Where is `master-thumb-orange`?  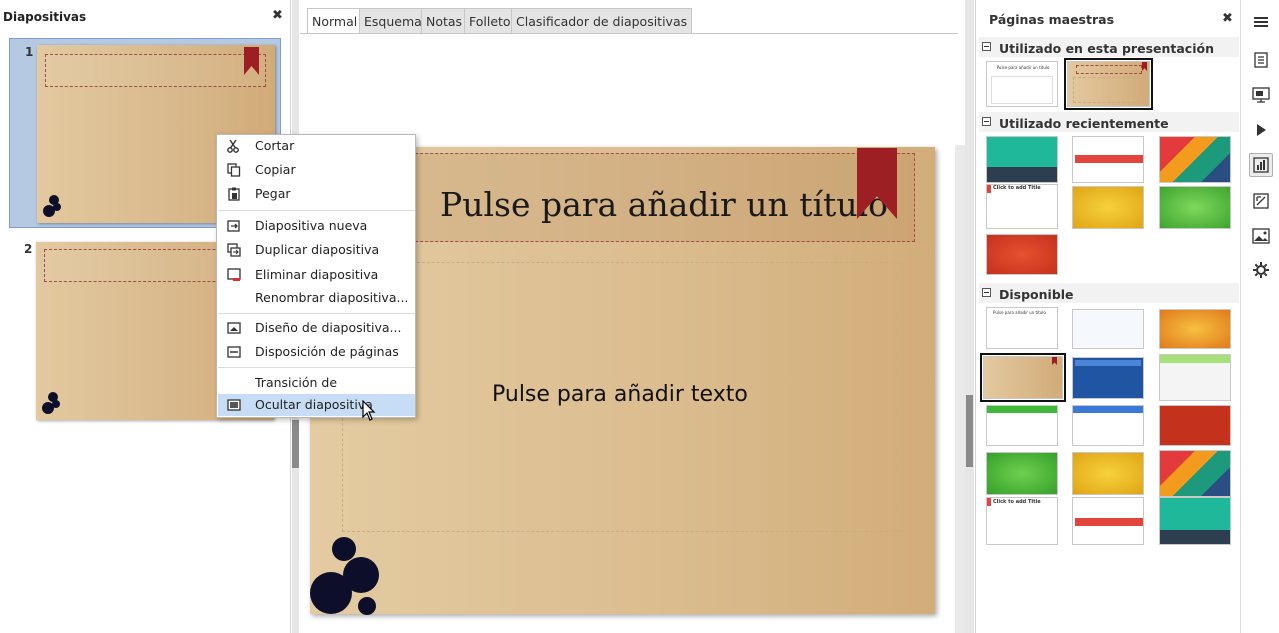 master-thumb-orange is located at coordinates (1195, 329).